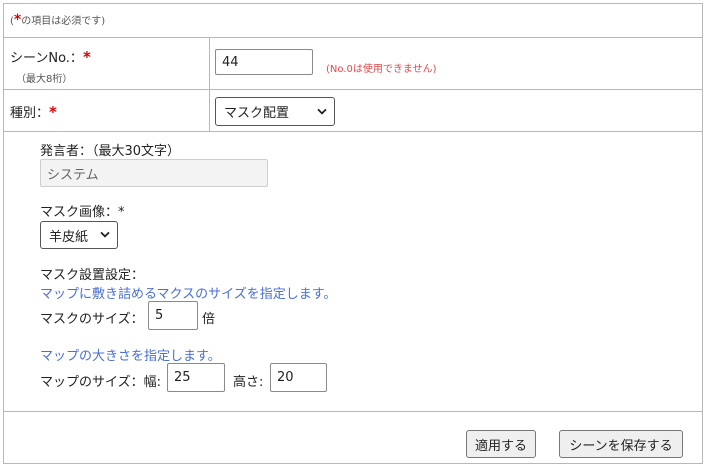 This screenshot has height=469, width=708. What do you see at coordinates (82, 212) in the screenshot?
I see `mask-image-label: マスク画像：*` at bounding box center [82, 212].